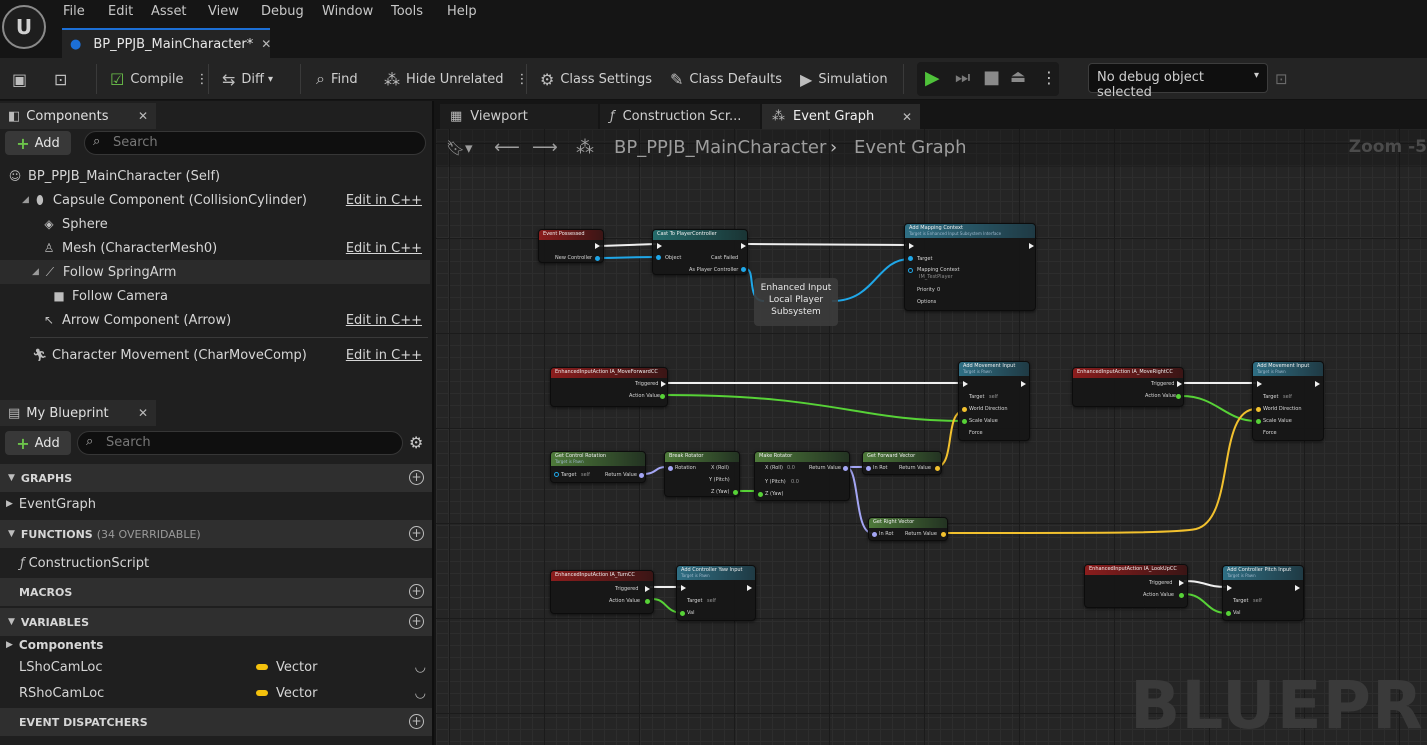 Image resolution: width=1427 pixels, height=745 pixels. What do you see at coordinates (215, 296) in the screenshot?
I see `component-camera: ■ Follow Camera` at bounding box center [215, 296].